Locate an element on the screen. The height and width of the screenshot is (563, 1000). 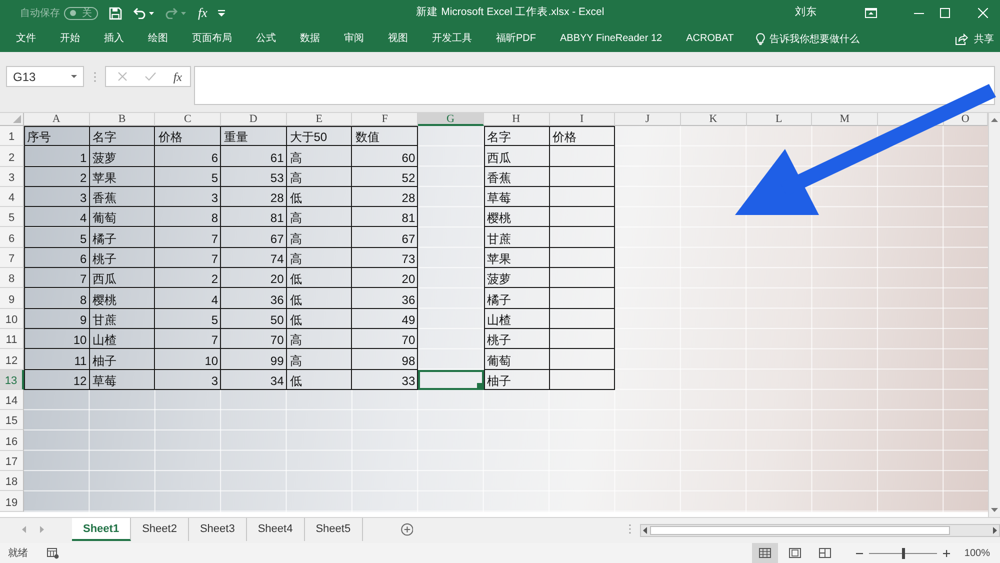
normal-view-icon is located at coordinates (765, 553).